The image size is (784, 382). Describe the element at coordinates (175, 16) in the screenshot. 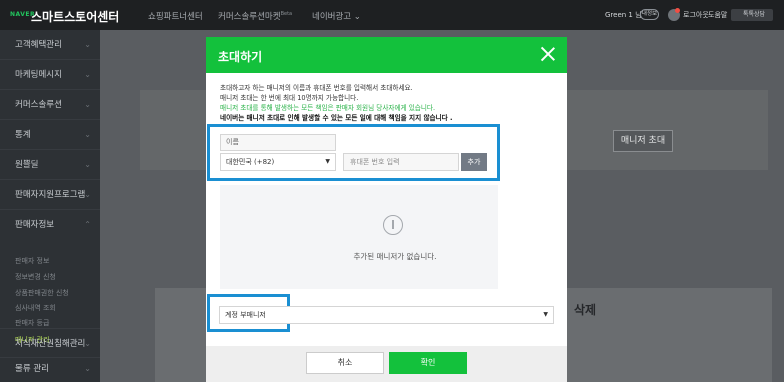

I see `nav-shopping-partner: 쇼핑파트너센터` at that location.